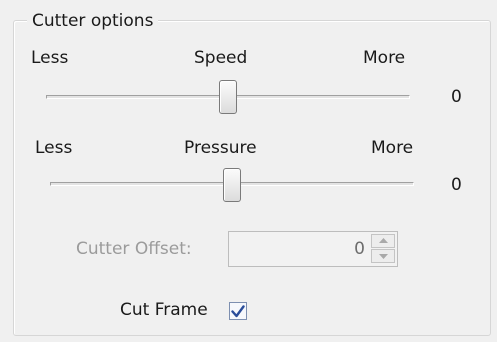 The height and width of the screenshot is (342, 497). Describe the element at coordinates (134, 249) in the screenshot. I see `cutter-offset-label: Cutter Offset:` at that location.